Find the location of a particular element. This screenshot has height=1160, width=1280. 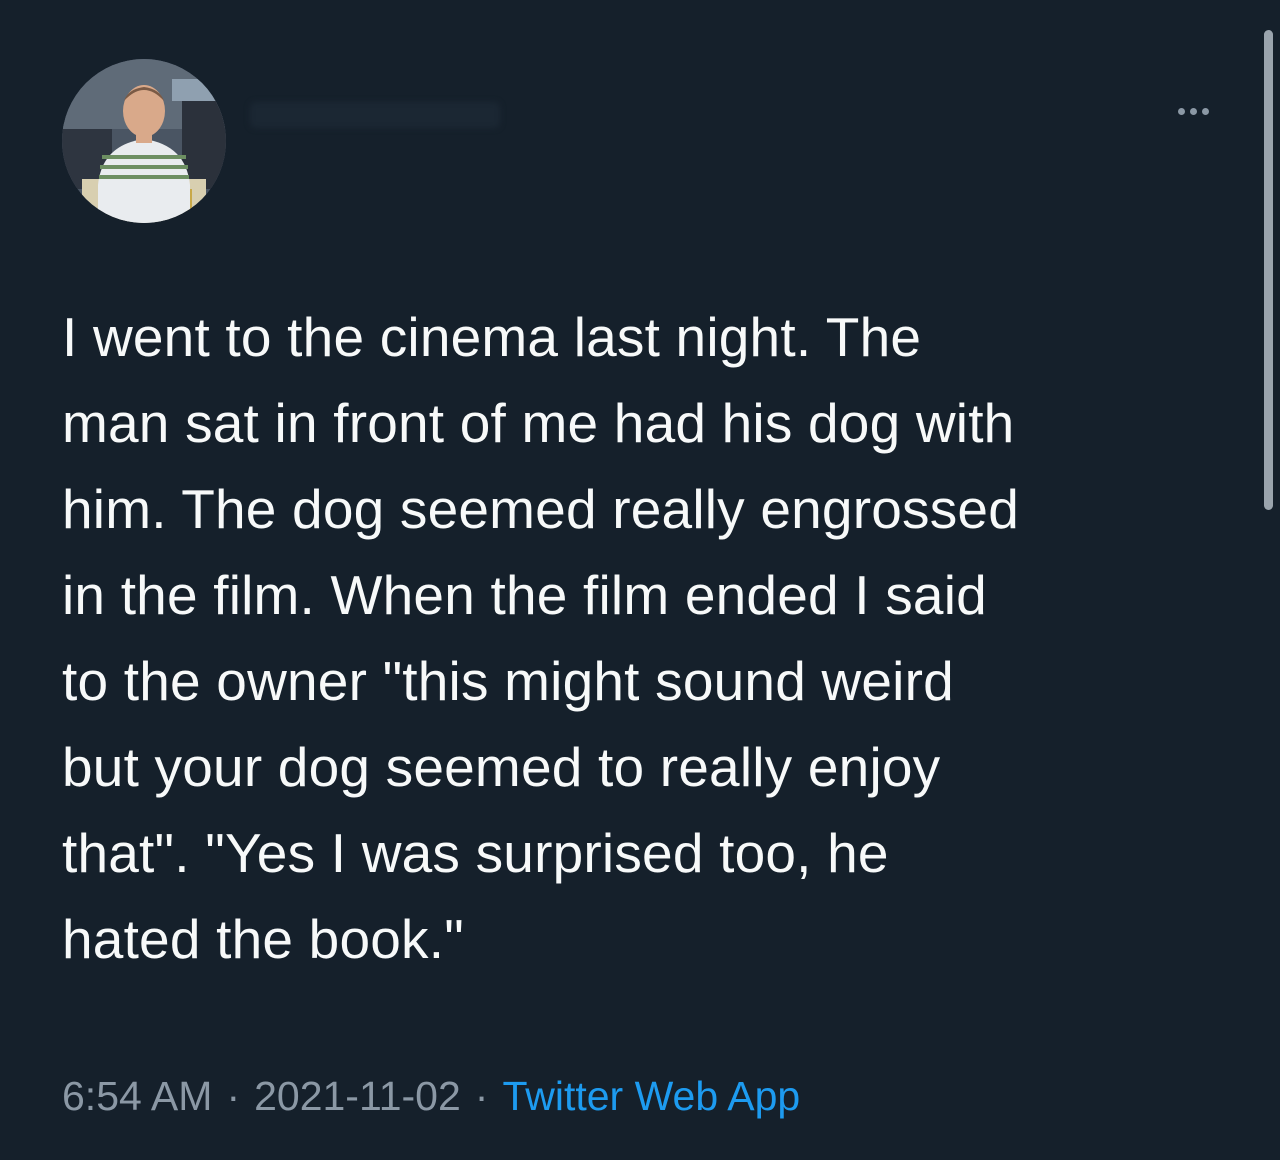

more-options-button is located at coordinates (1193, 111).